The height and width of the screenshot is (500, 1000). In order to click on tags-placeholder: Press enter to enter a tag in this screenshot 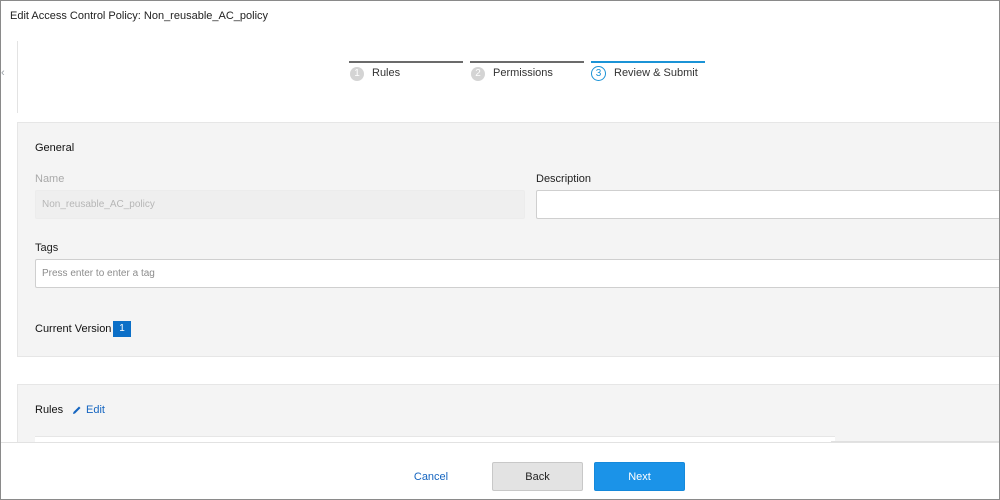, I will do `click(98, 273)`.